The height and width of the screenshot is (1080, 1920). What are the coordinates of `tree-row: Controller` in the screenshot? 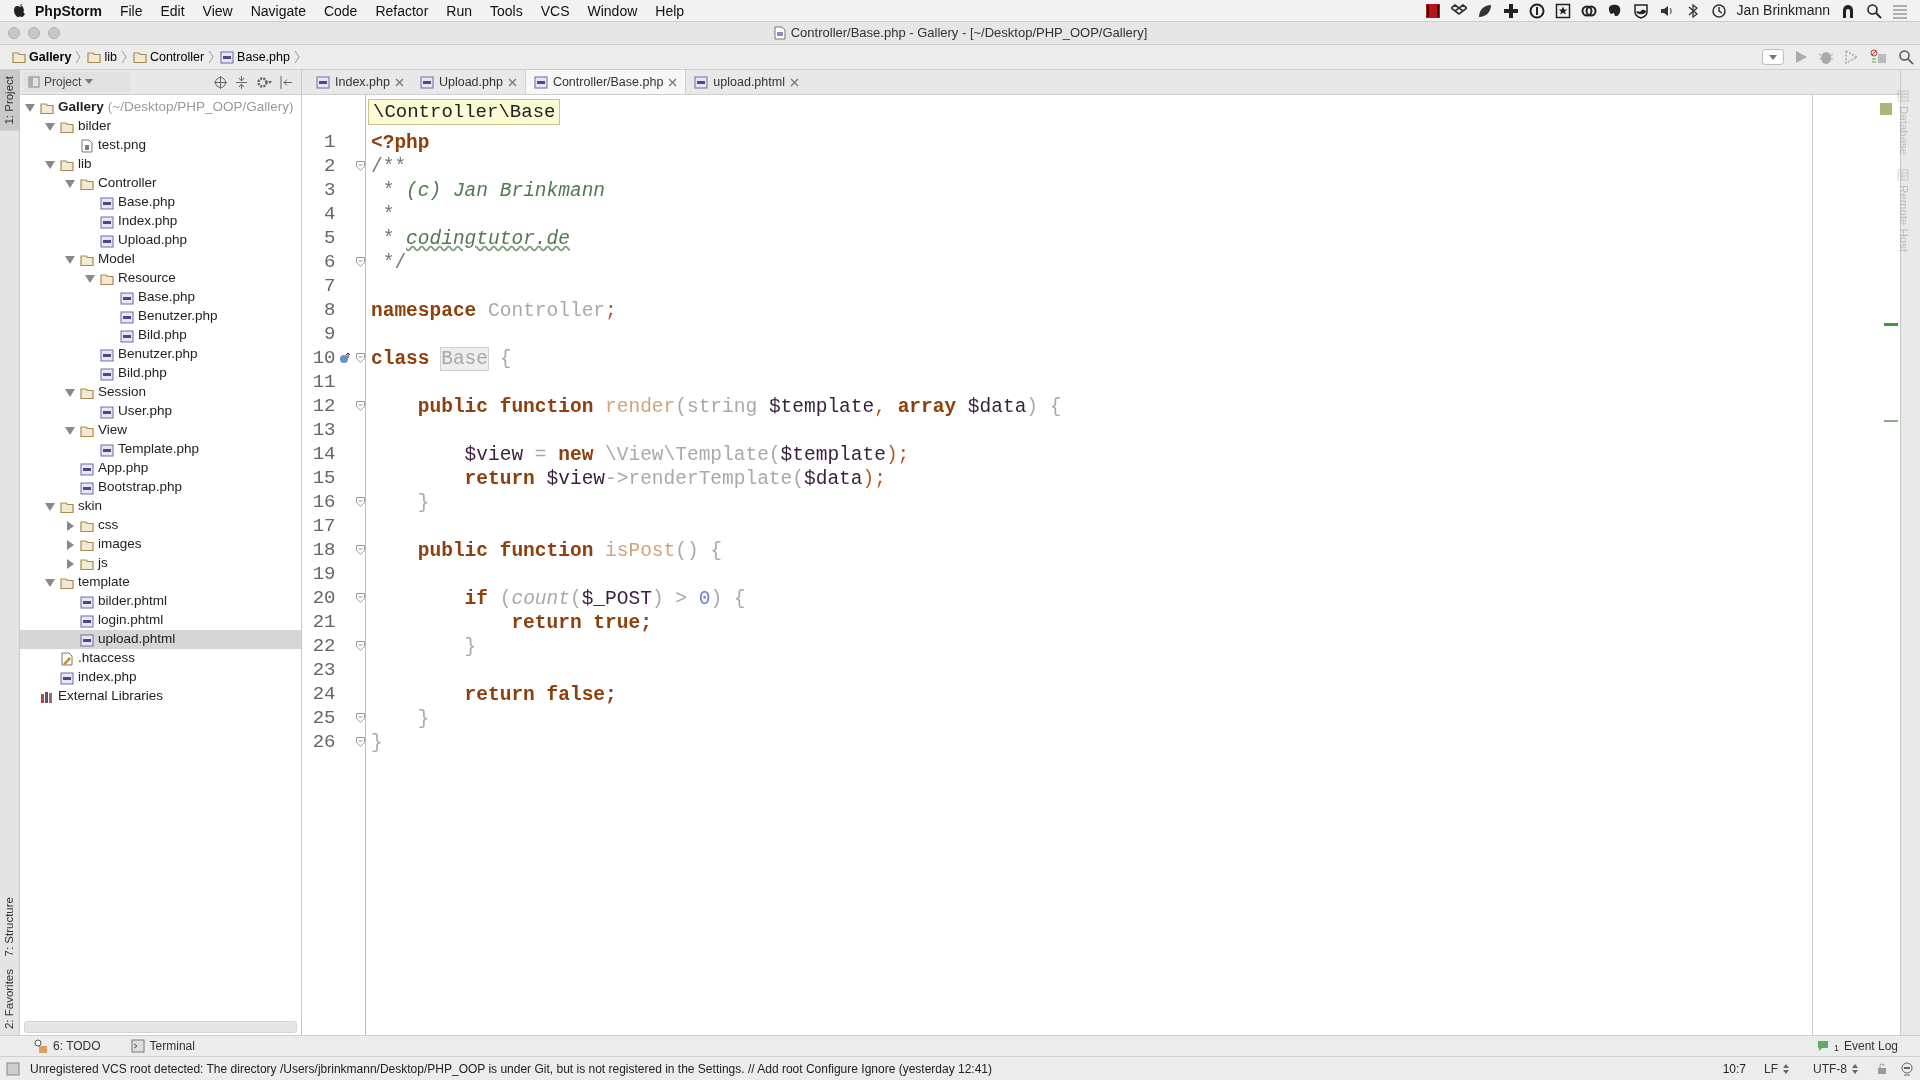 It's located at (160, 183).